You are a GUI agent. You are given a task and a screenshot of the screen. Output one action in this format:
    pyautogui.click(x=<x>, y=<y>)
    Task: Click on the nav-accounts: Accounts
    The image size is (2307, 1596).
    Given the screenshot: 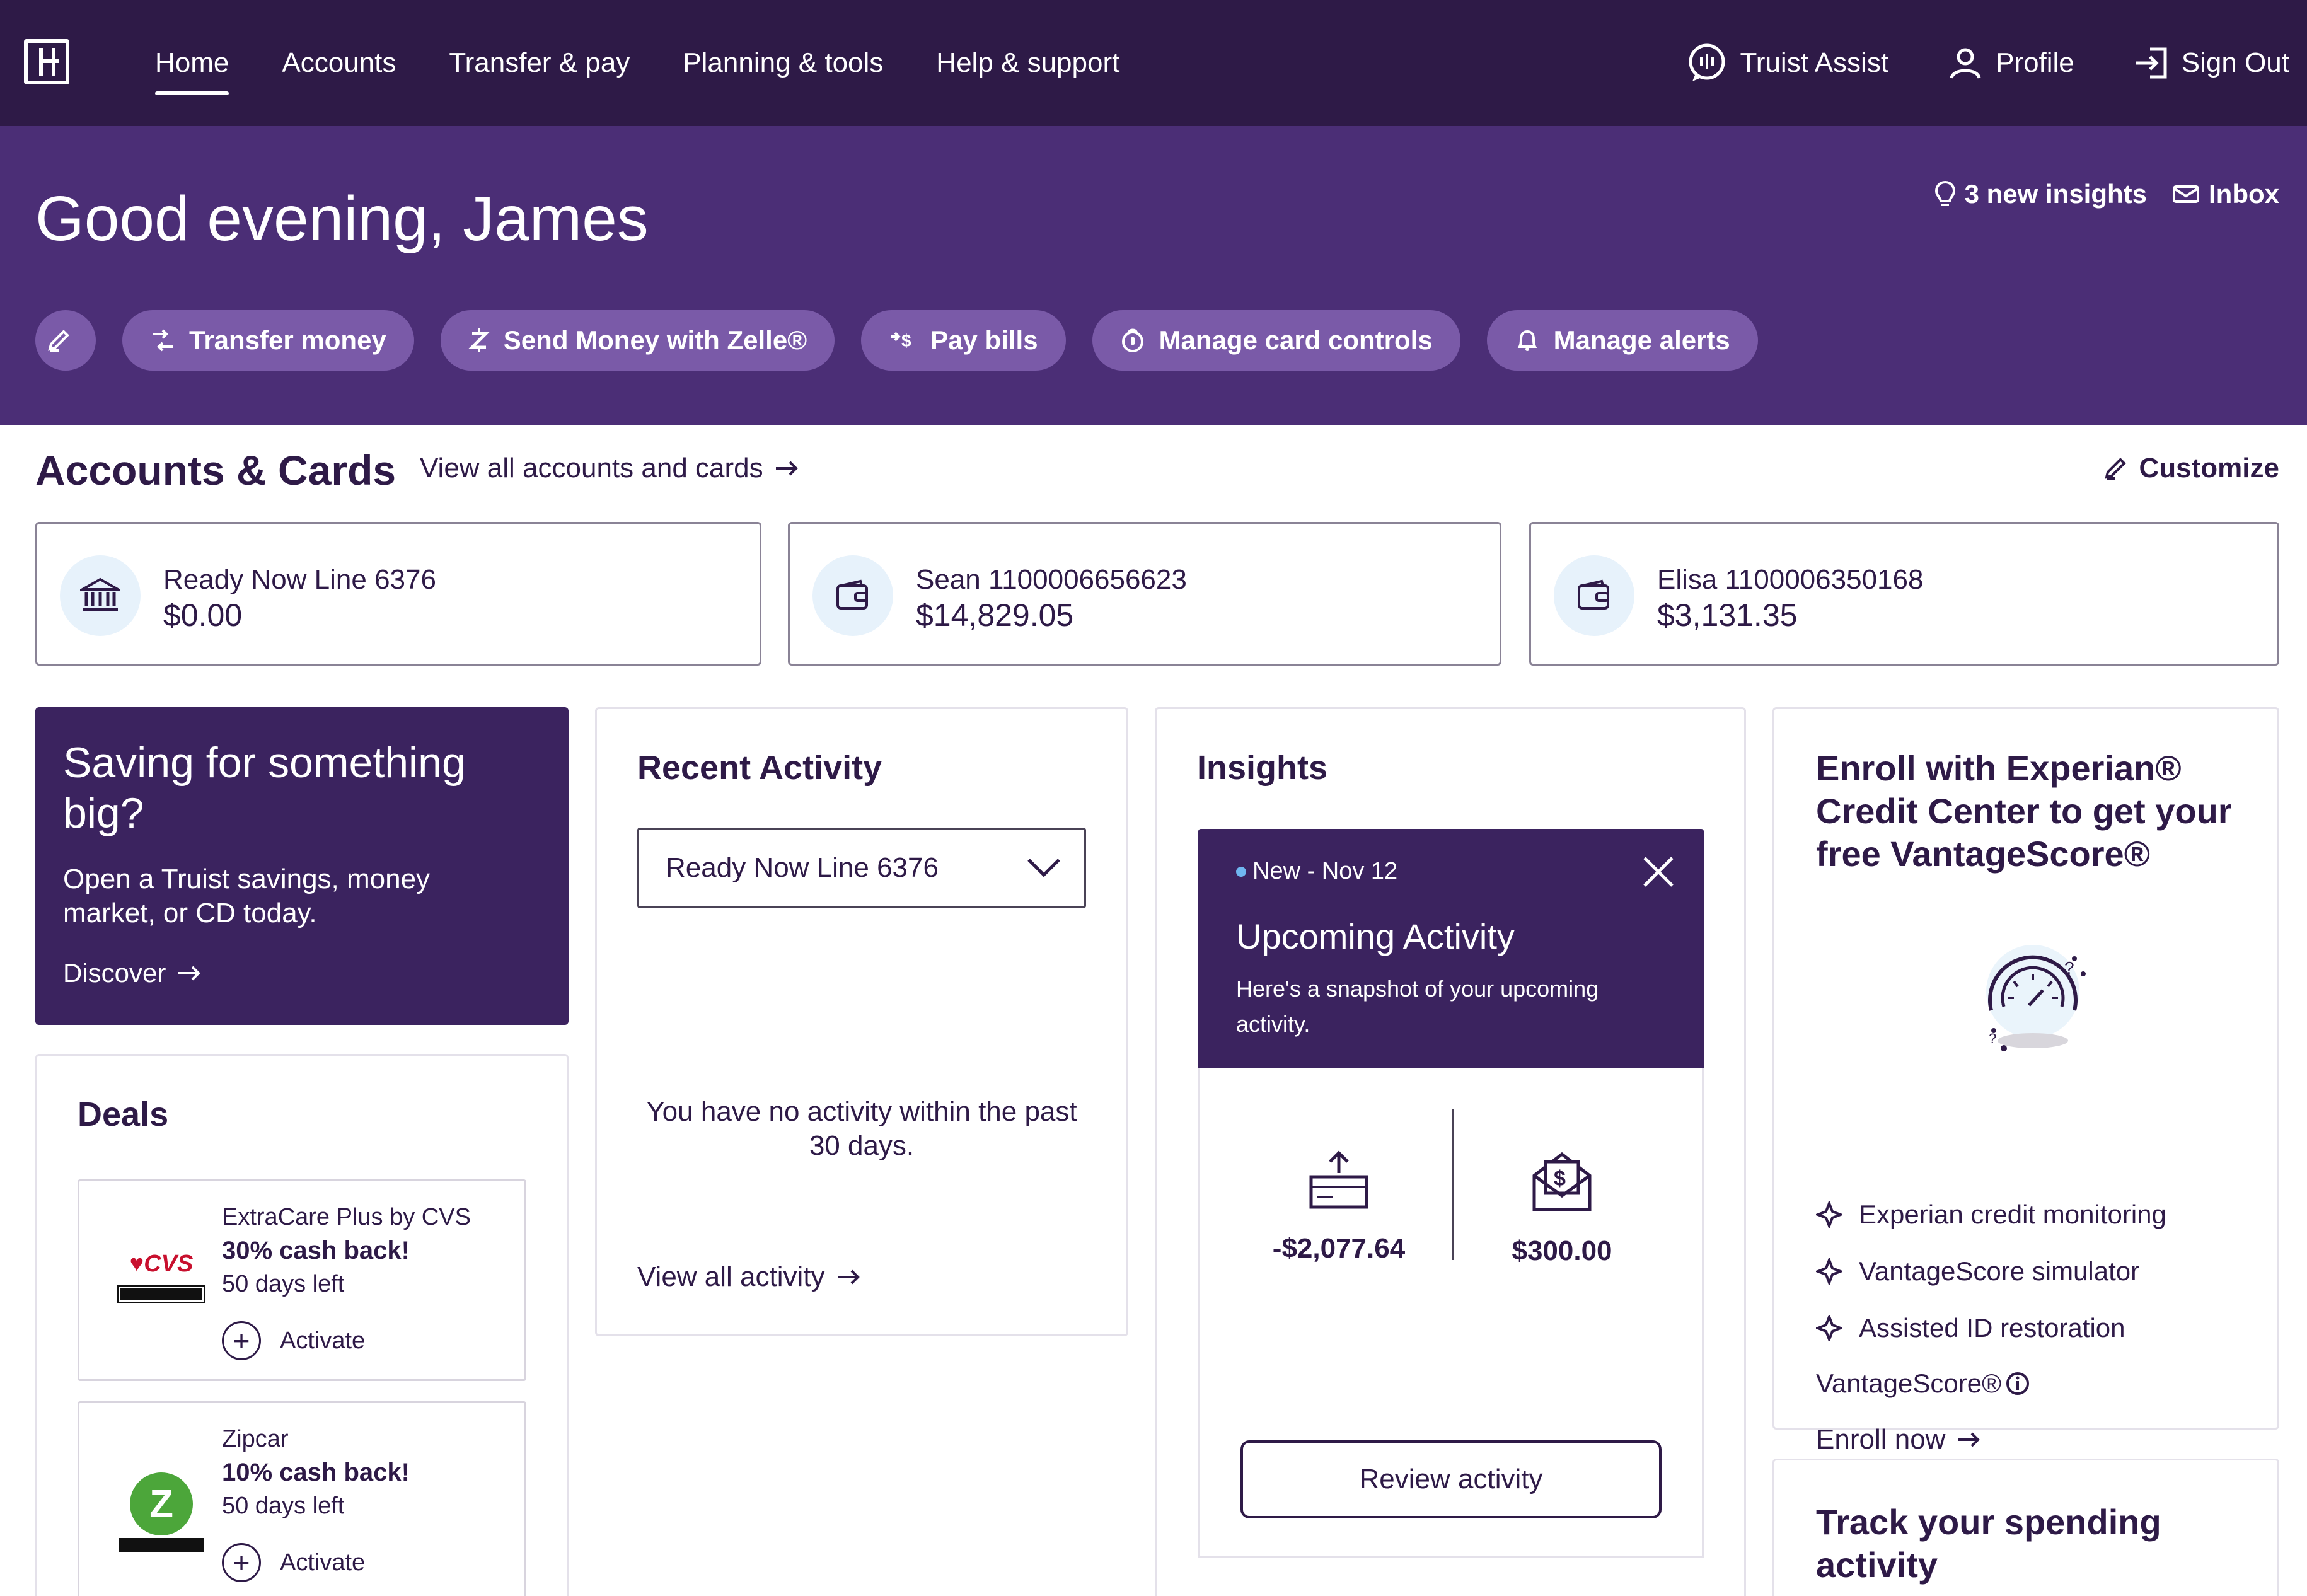 What is the action you would take?
    pyautogui.click(x=339, y=63)
    